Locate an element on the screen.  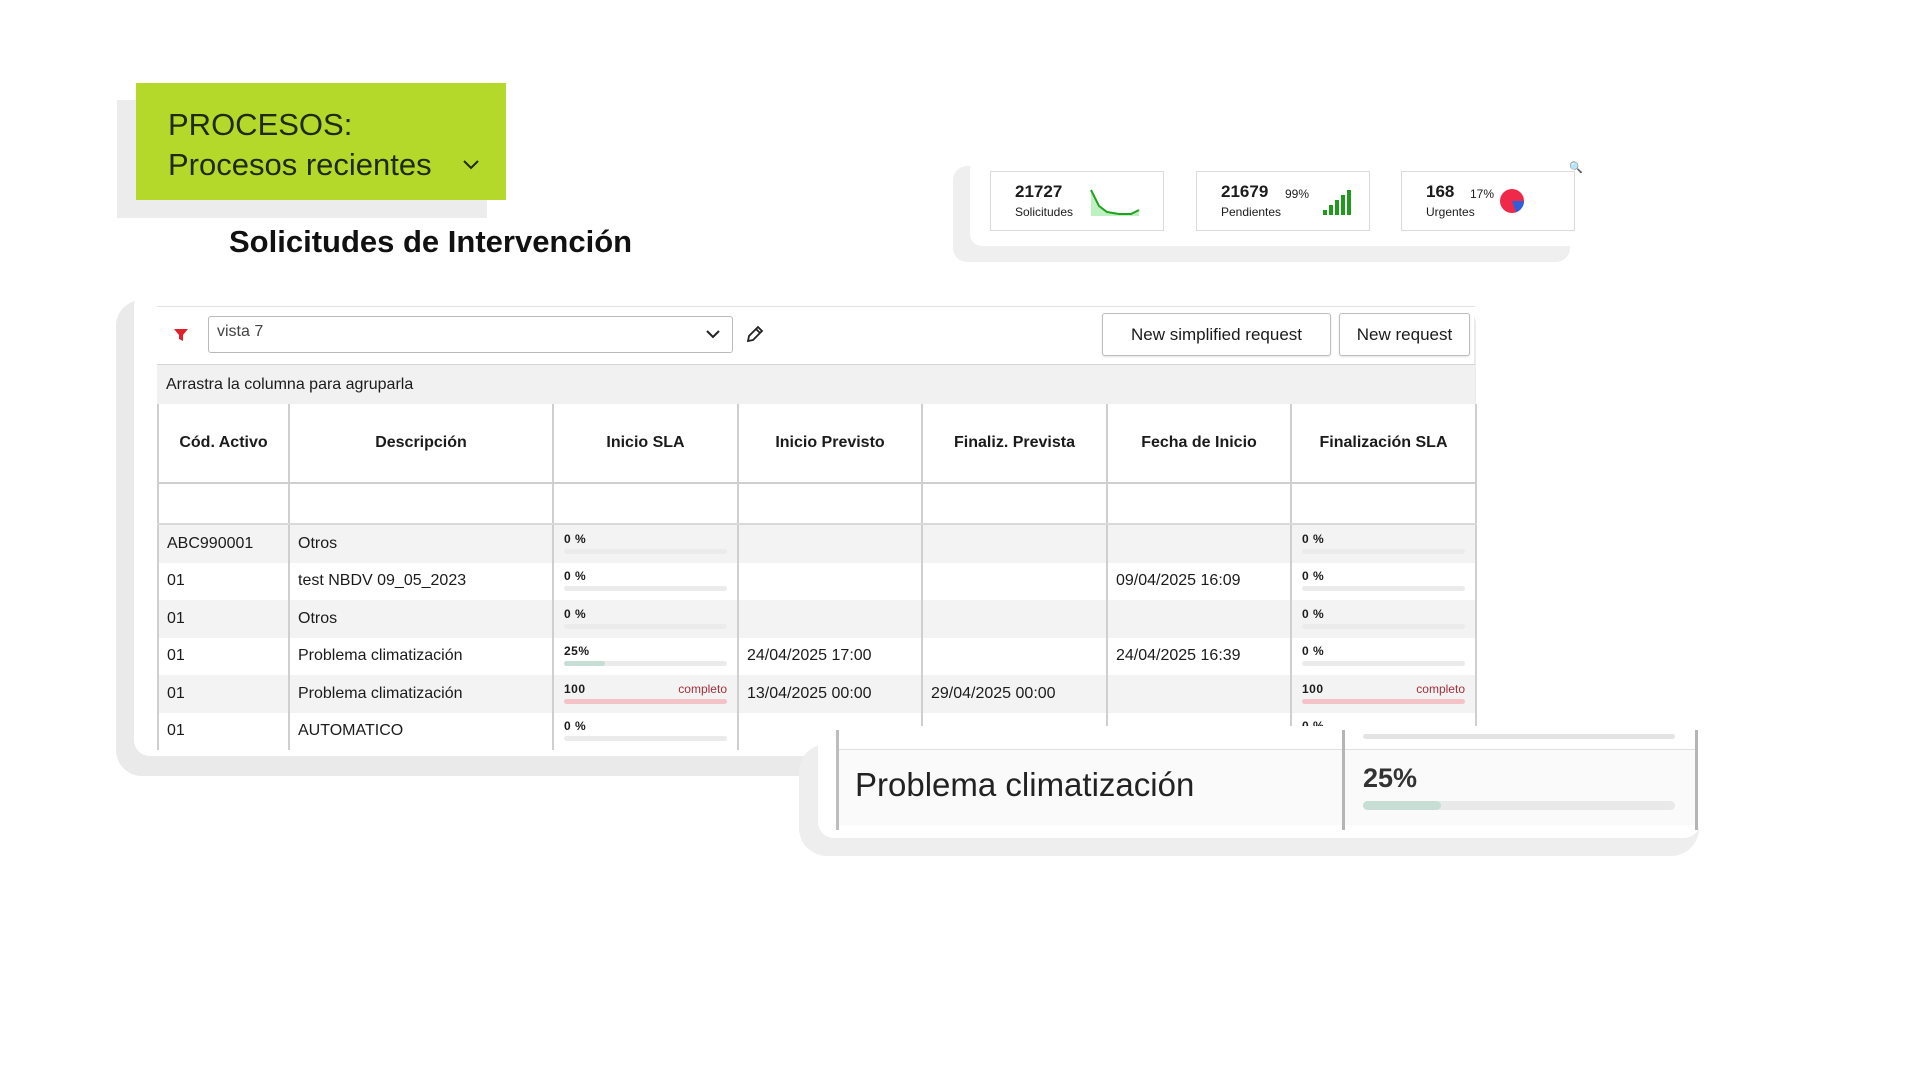
process-selector: PROCESOS: Procesos recientes is located at coordinates (321, 141).